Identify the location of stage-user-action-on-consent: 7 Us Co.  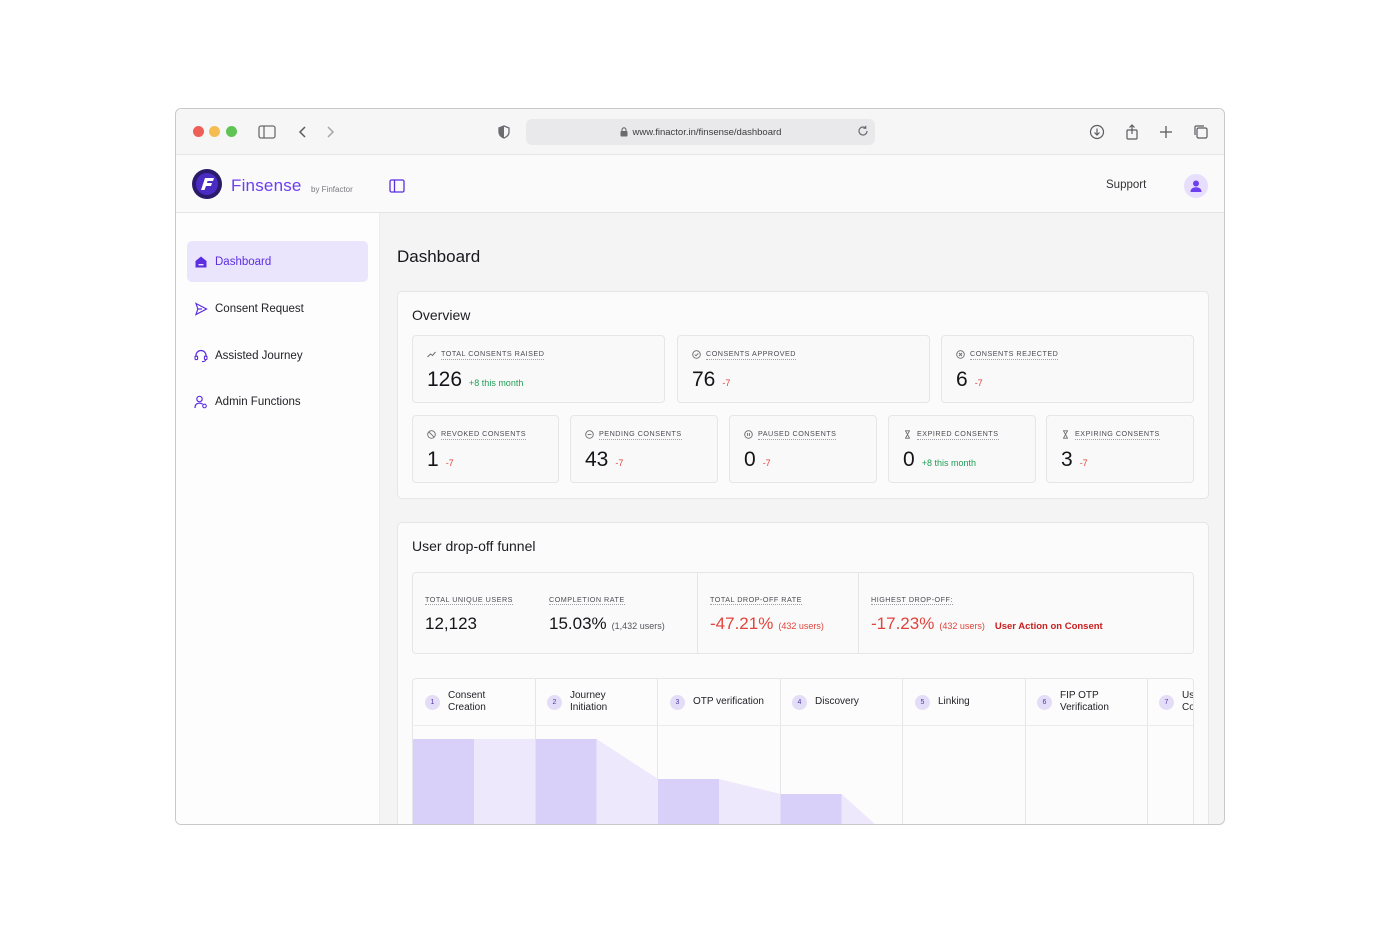
(1170, 702).